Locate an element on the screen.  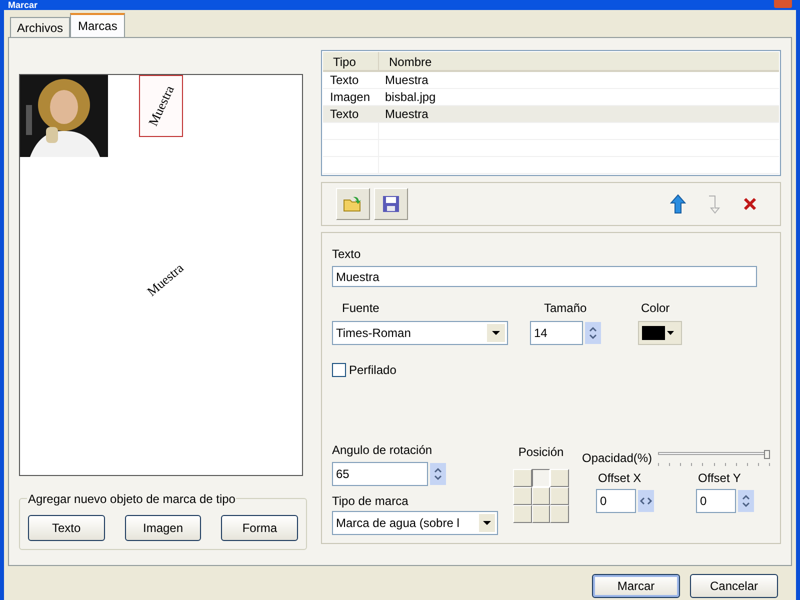
color-picker is located at coordinates (660, 333).